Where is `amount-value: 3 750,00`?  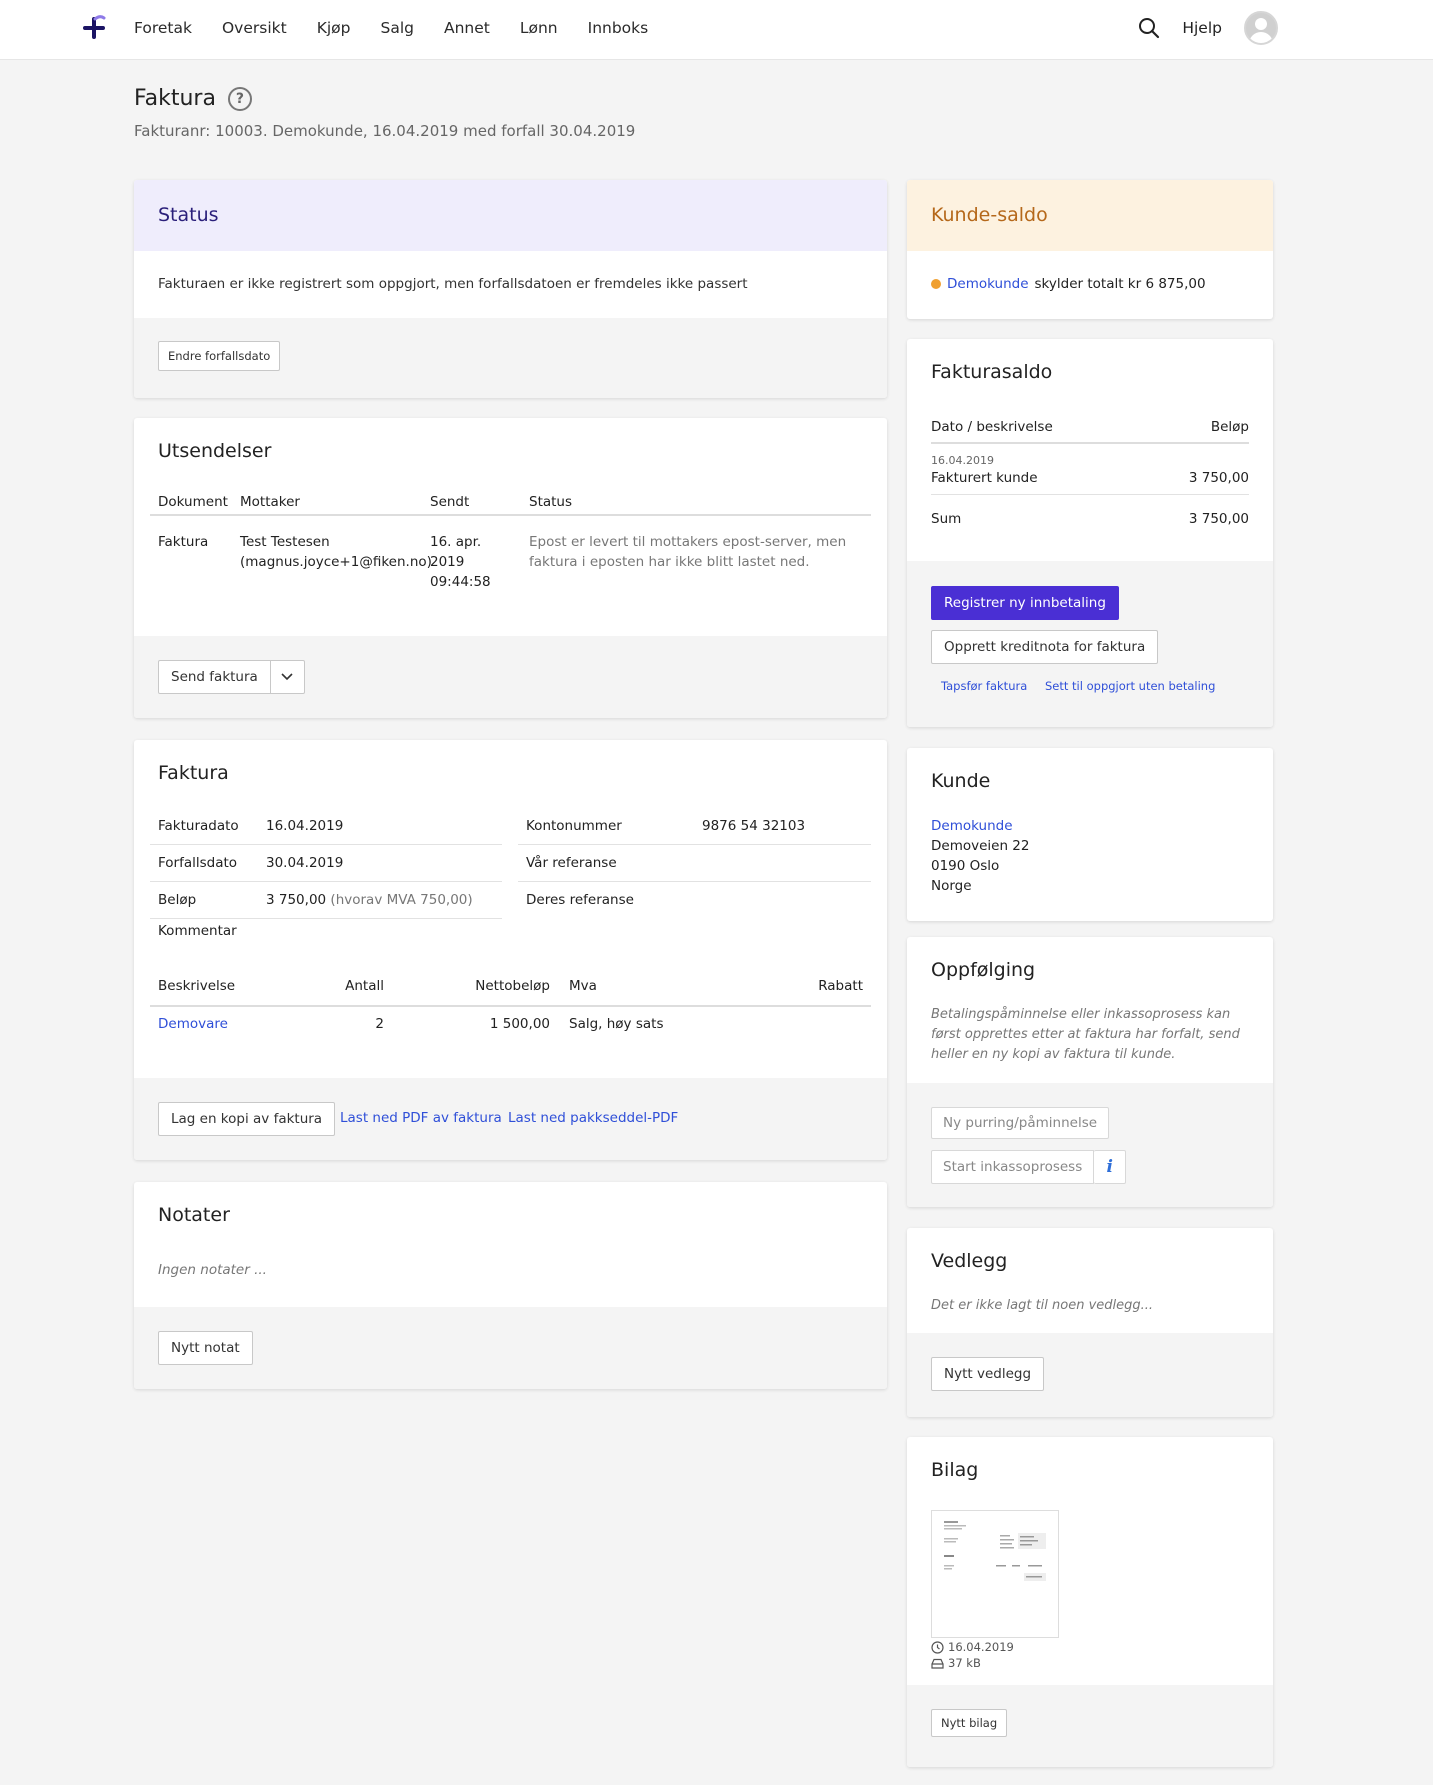 amount-value: 3 750,00 is located at coordinates (296, 900).